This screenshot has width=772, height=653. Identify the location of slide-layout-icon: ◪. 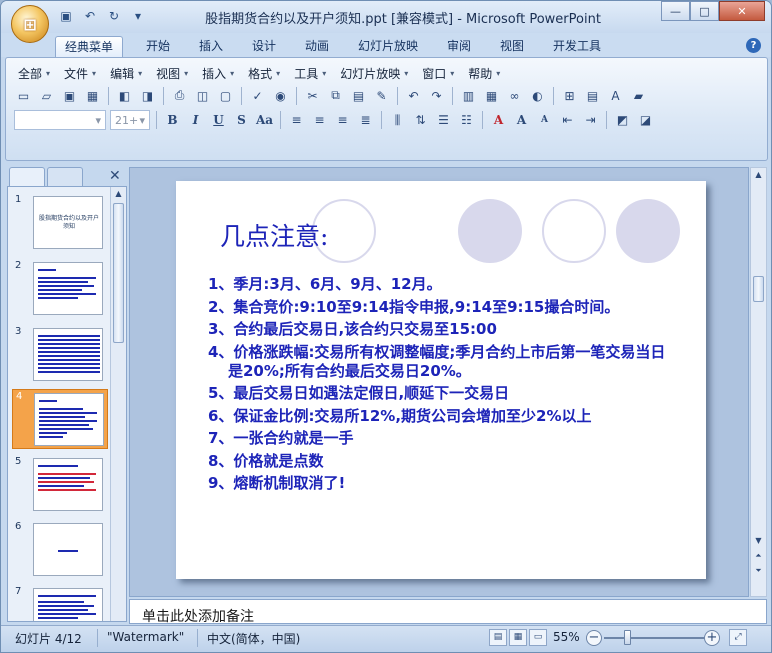
(645, 120).